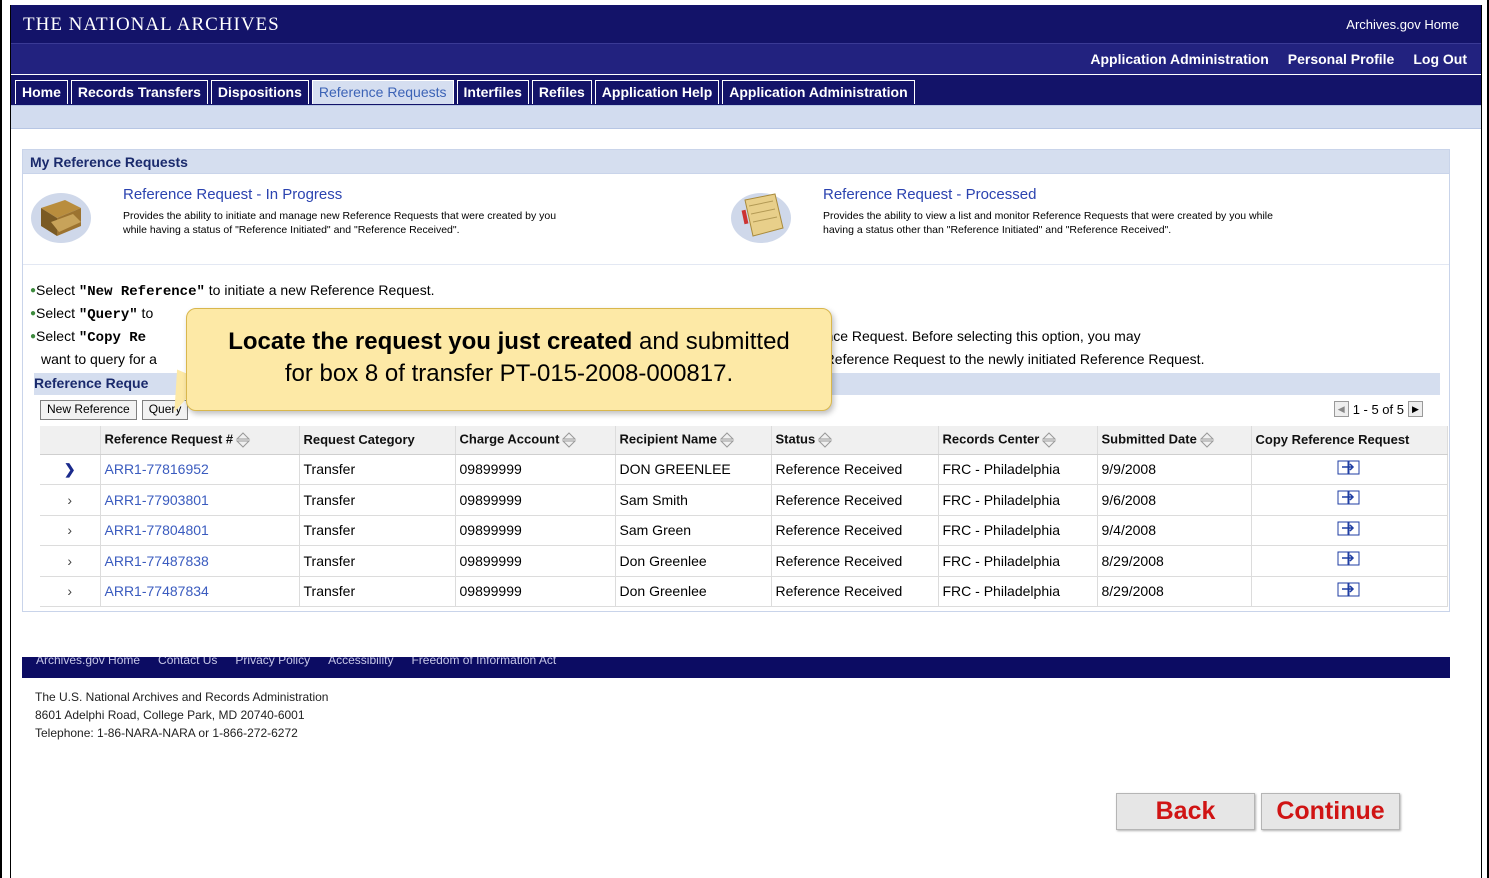  I want to click on recipient-name: Sam Smith, so click(693, 500).